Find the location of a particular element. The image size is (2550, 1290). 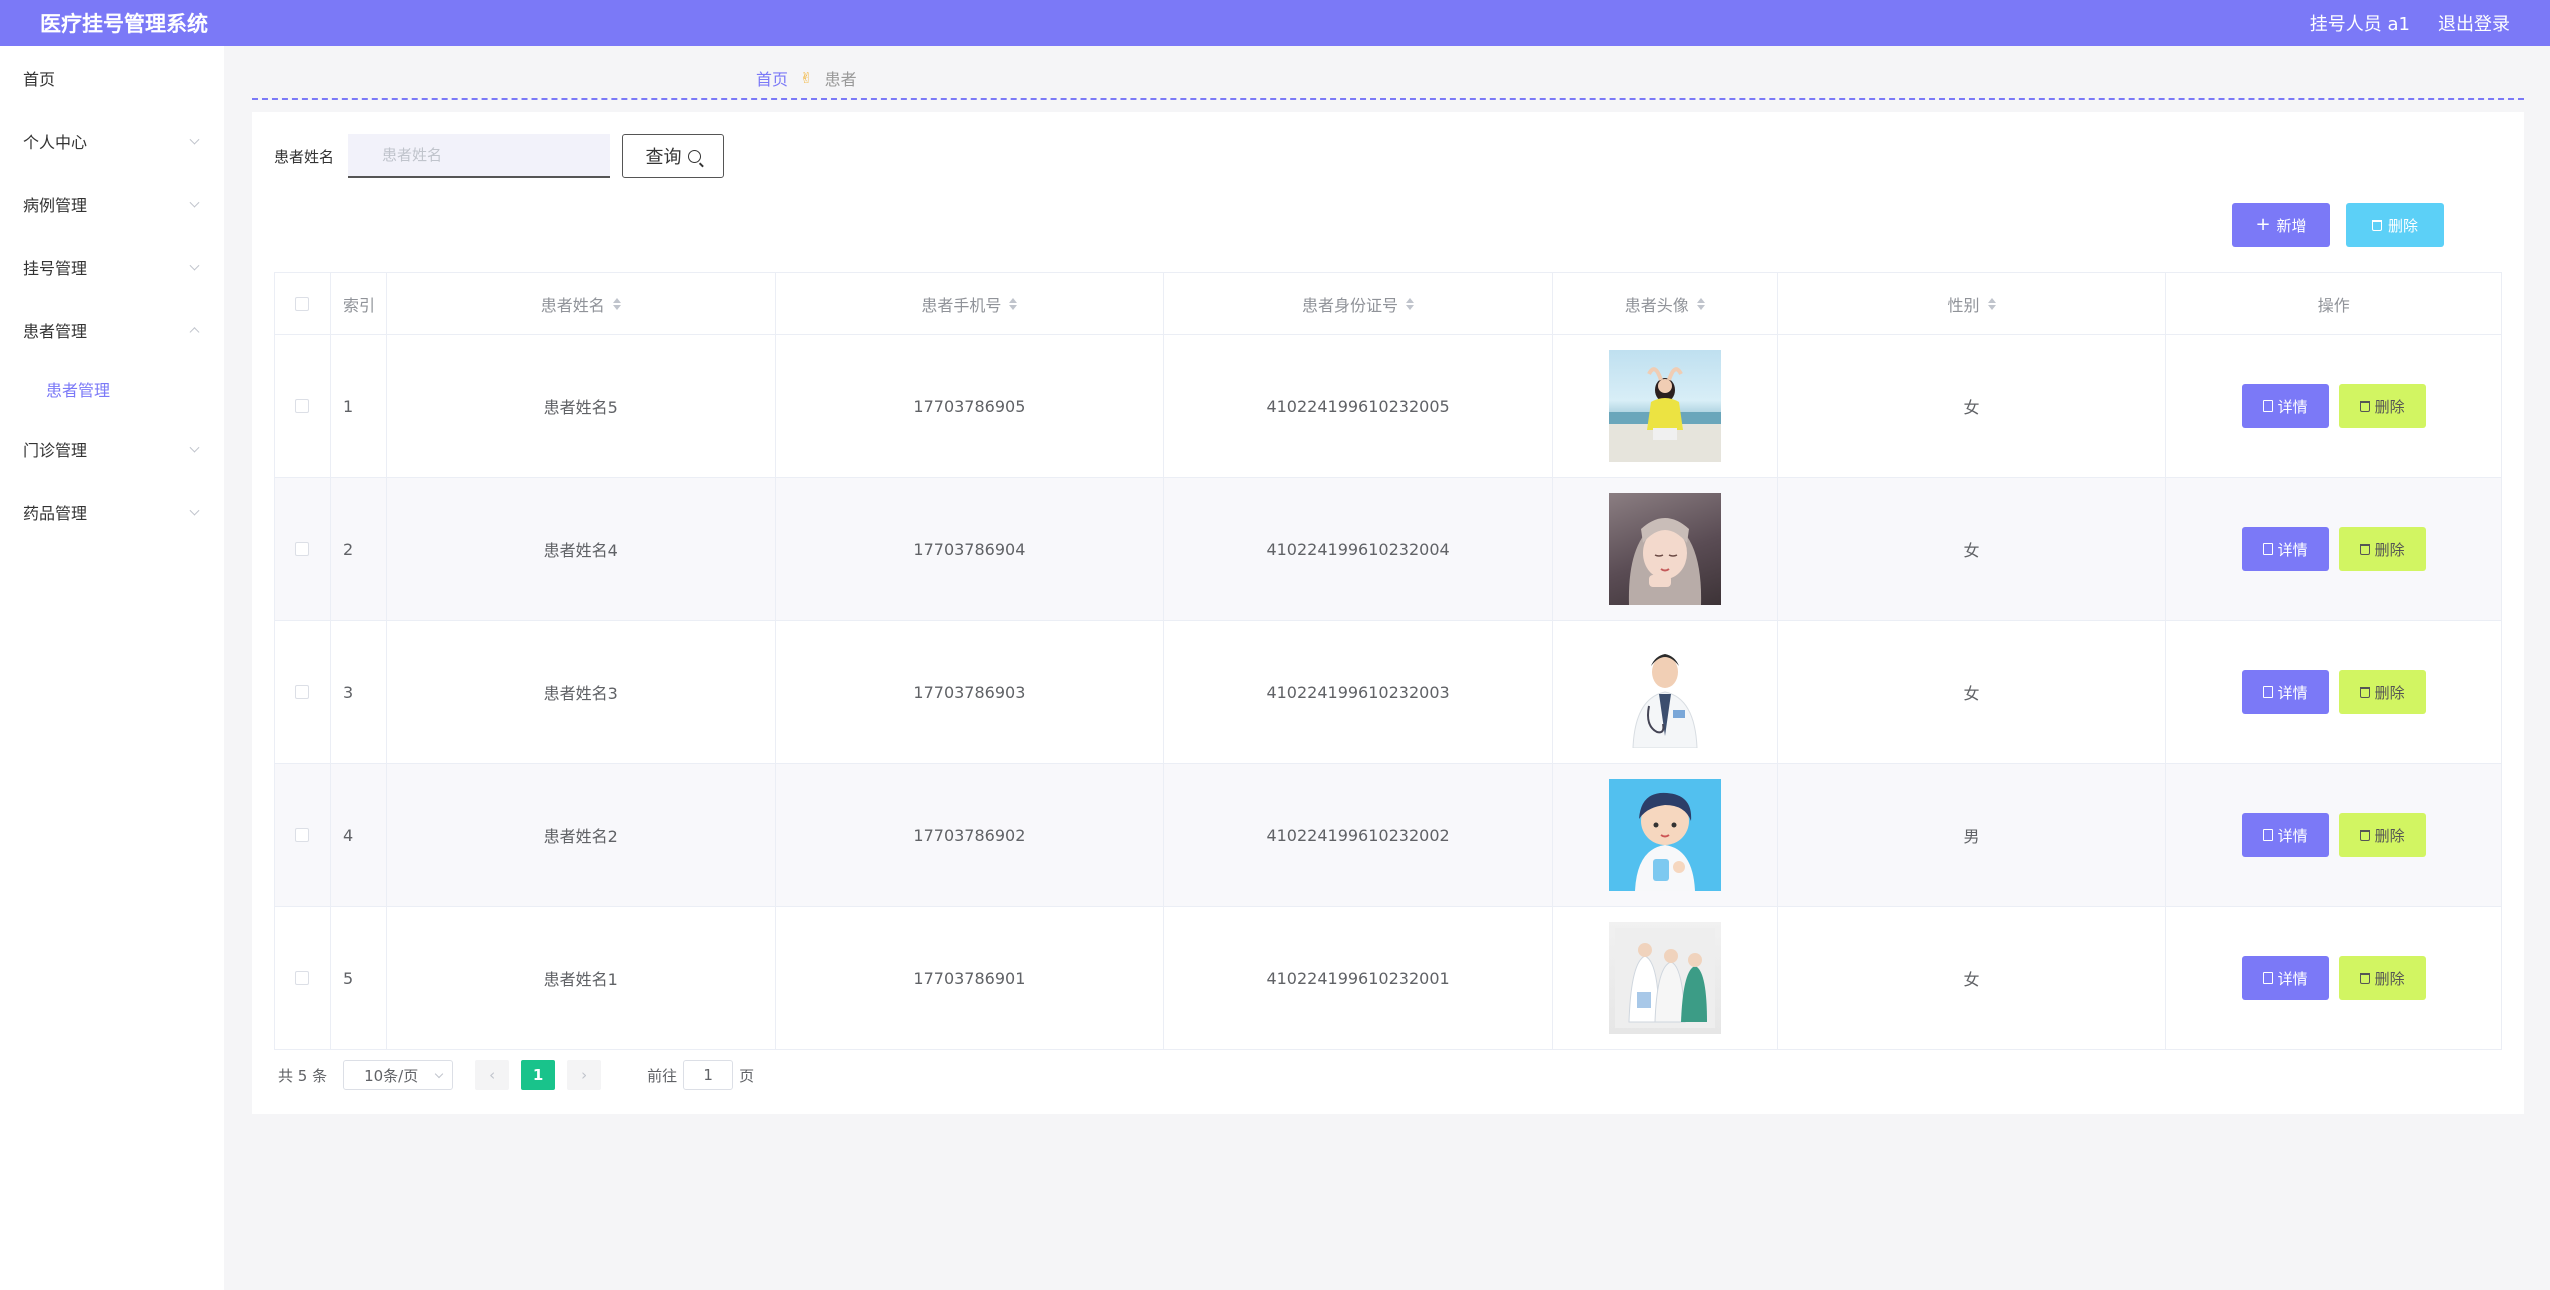

sidebar-item-outpatient-management: 门诊管理 is located at coordinates (112, 448).